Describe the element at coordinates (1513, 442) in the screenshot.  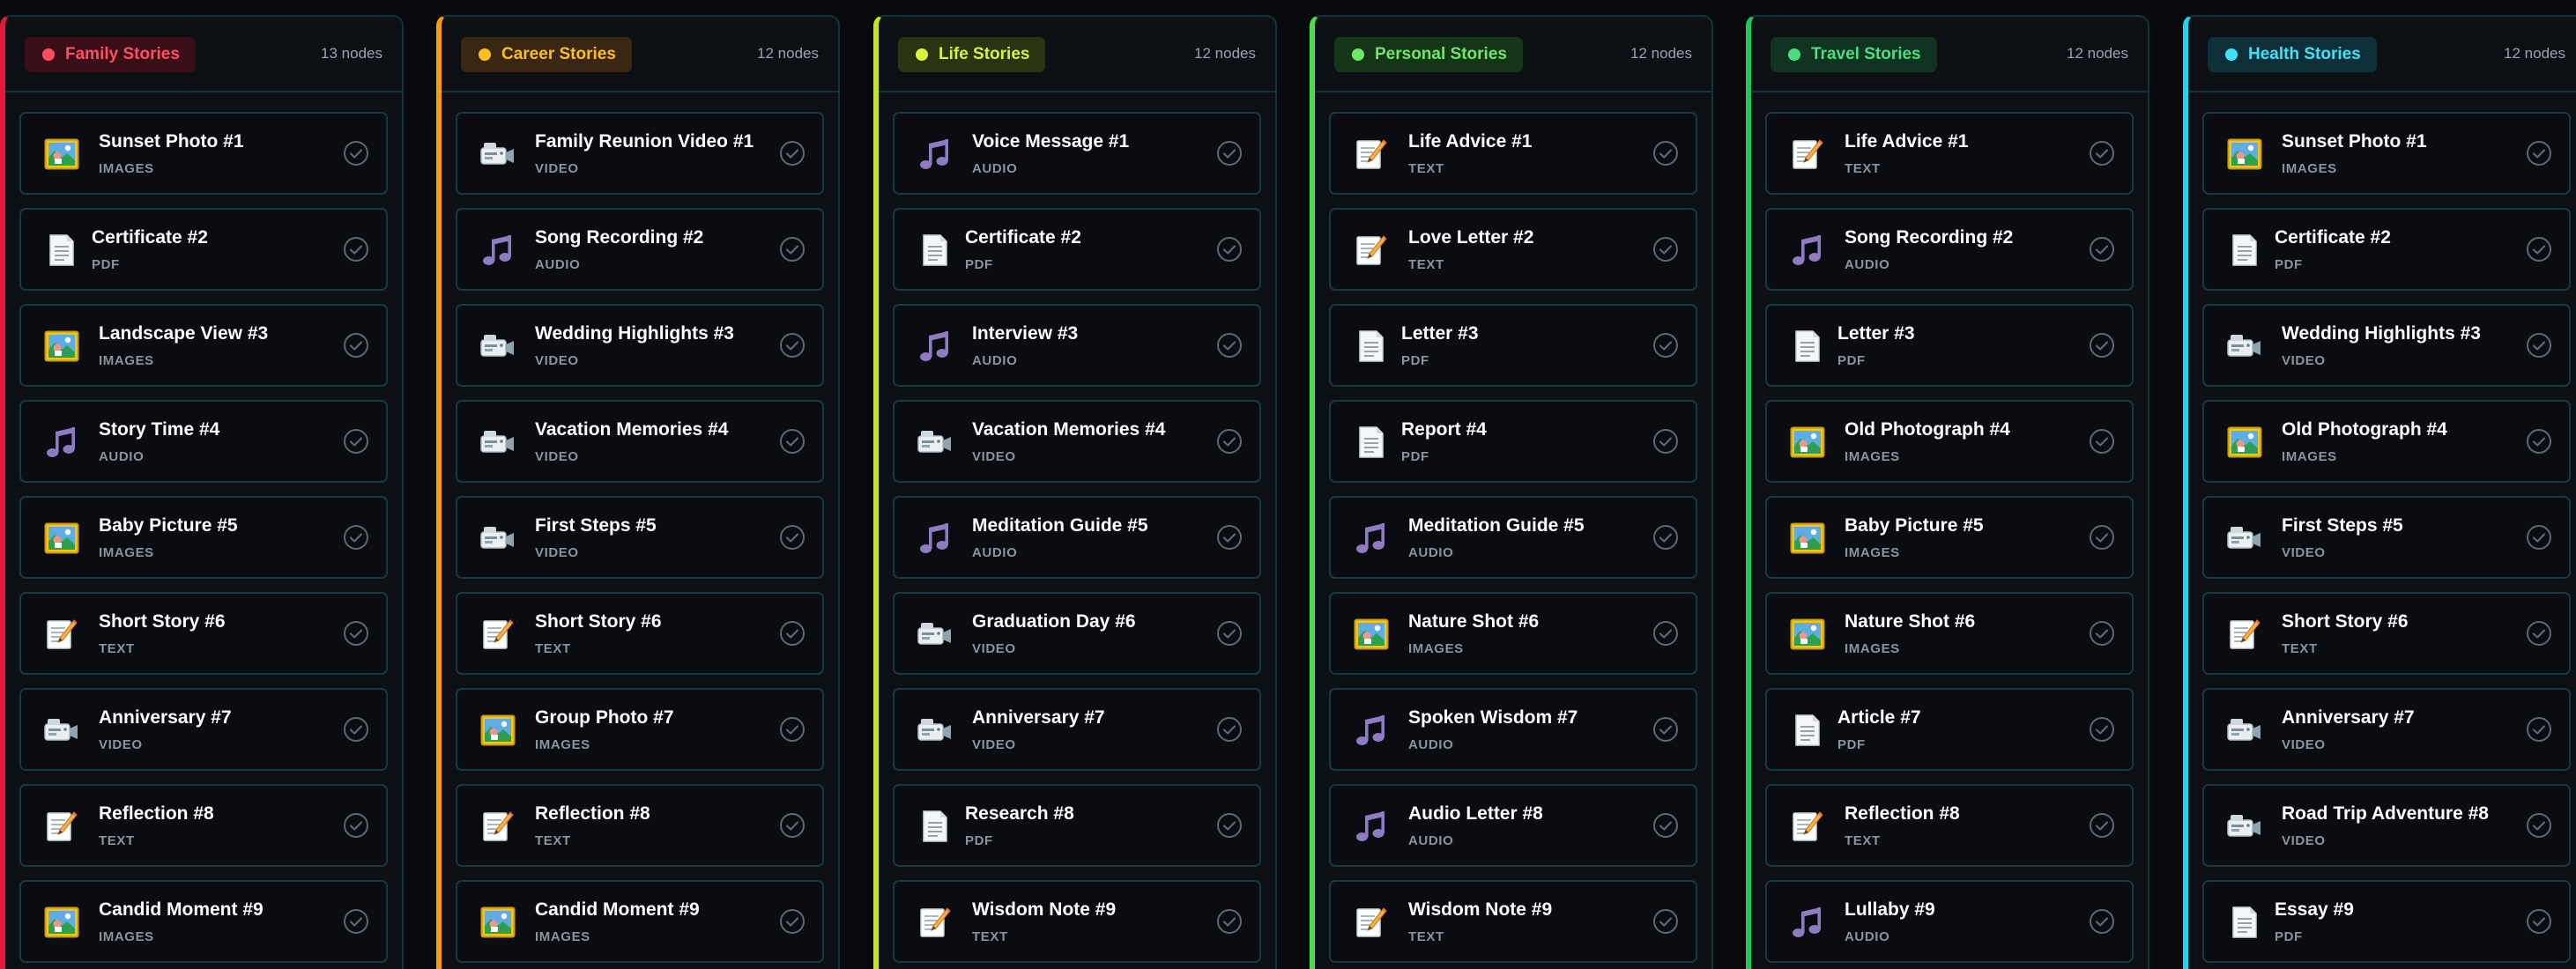
I see `story-node-card: Report #4 PDF` at that location.